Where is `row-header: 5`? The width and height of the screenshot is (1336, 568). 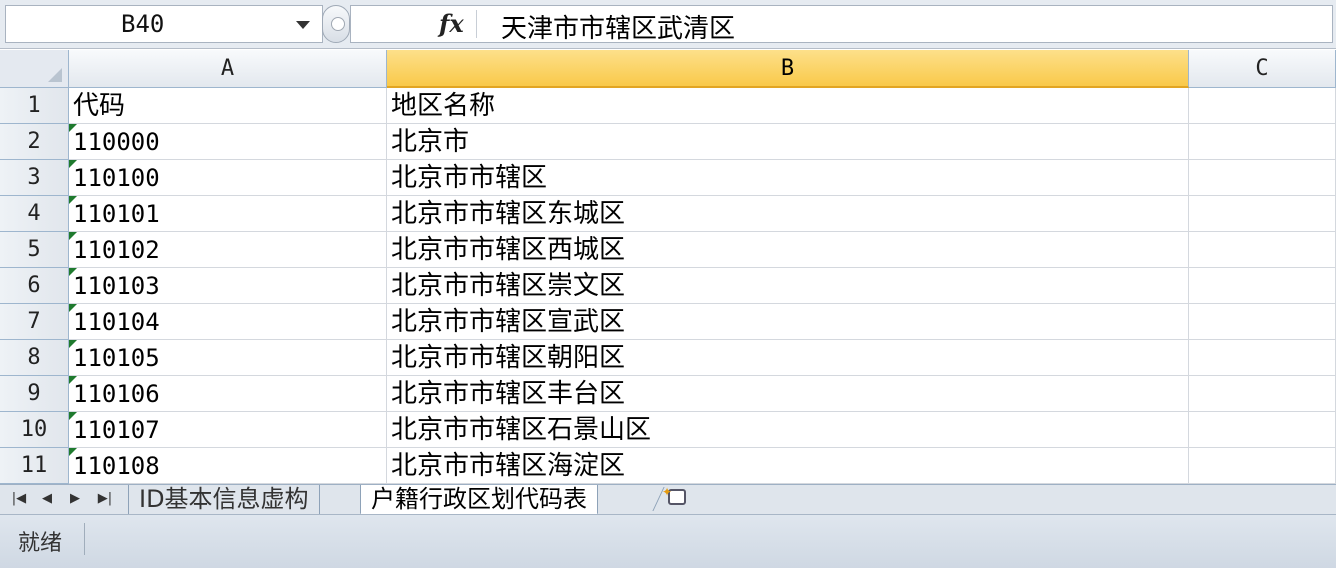 row-header: 5 is located at coordinates (34, 250).